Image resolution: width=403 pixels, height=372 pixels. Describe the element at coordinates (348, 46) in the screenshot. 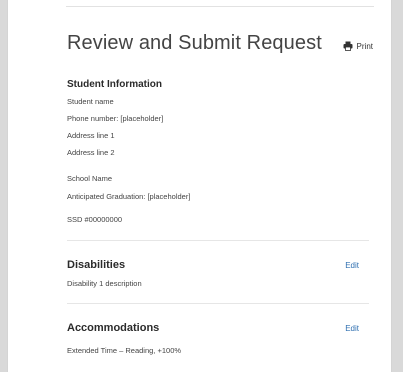

I see `print-icon` at that location.